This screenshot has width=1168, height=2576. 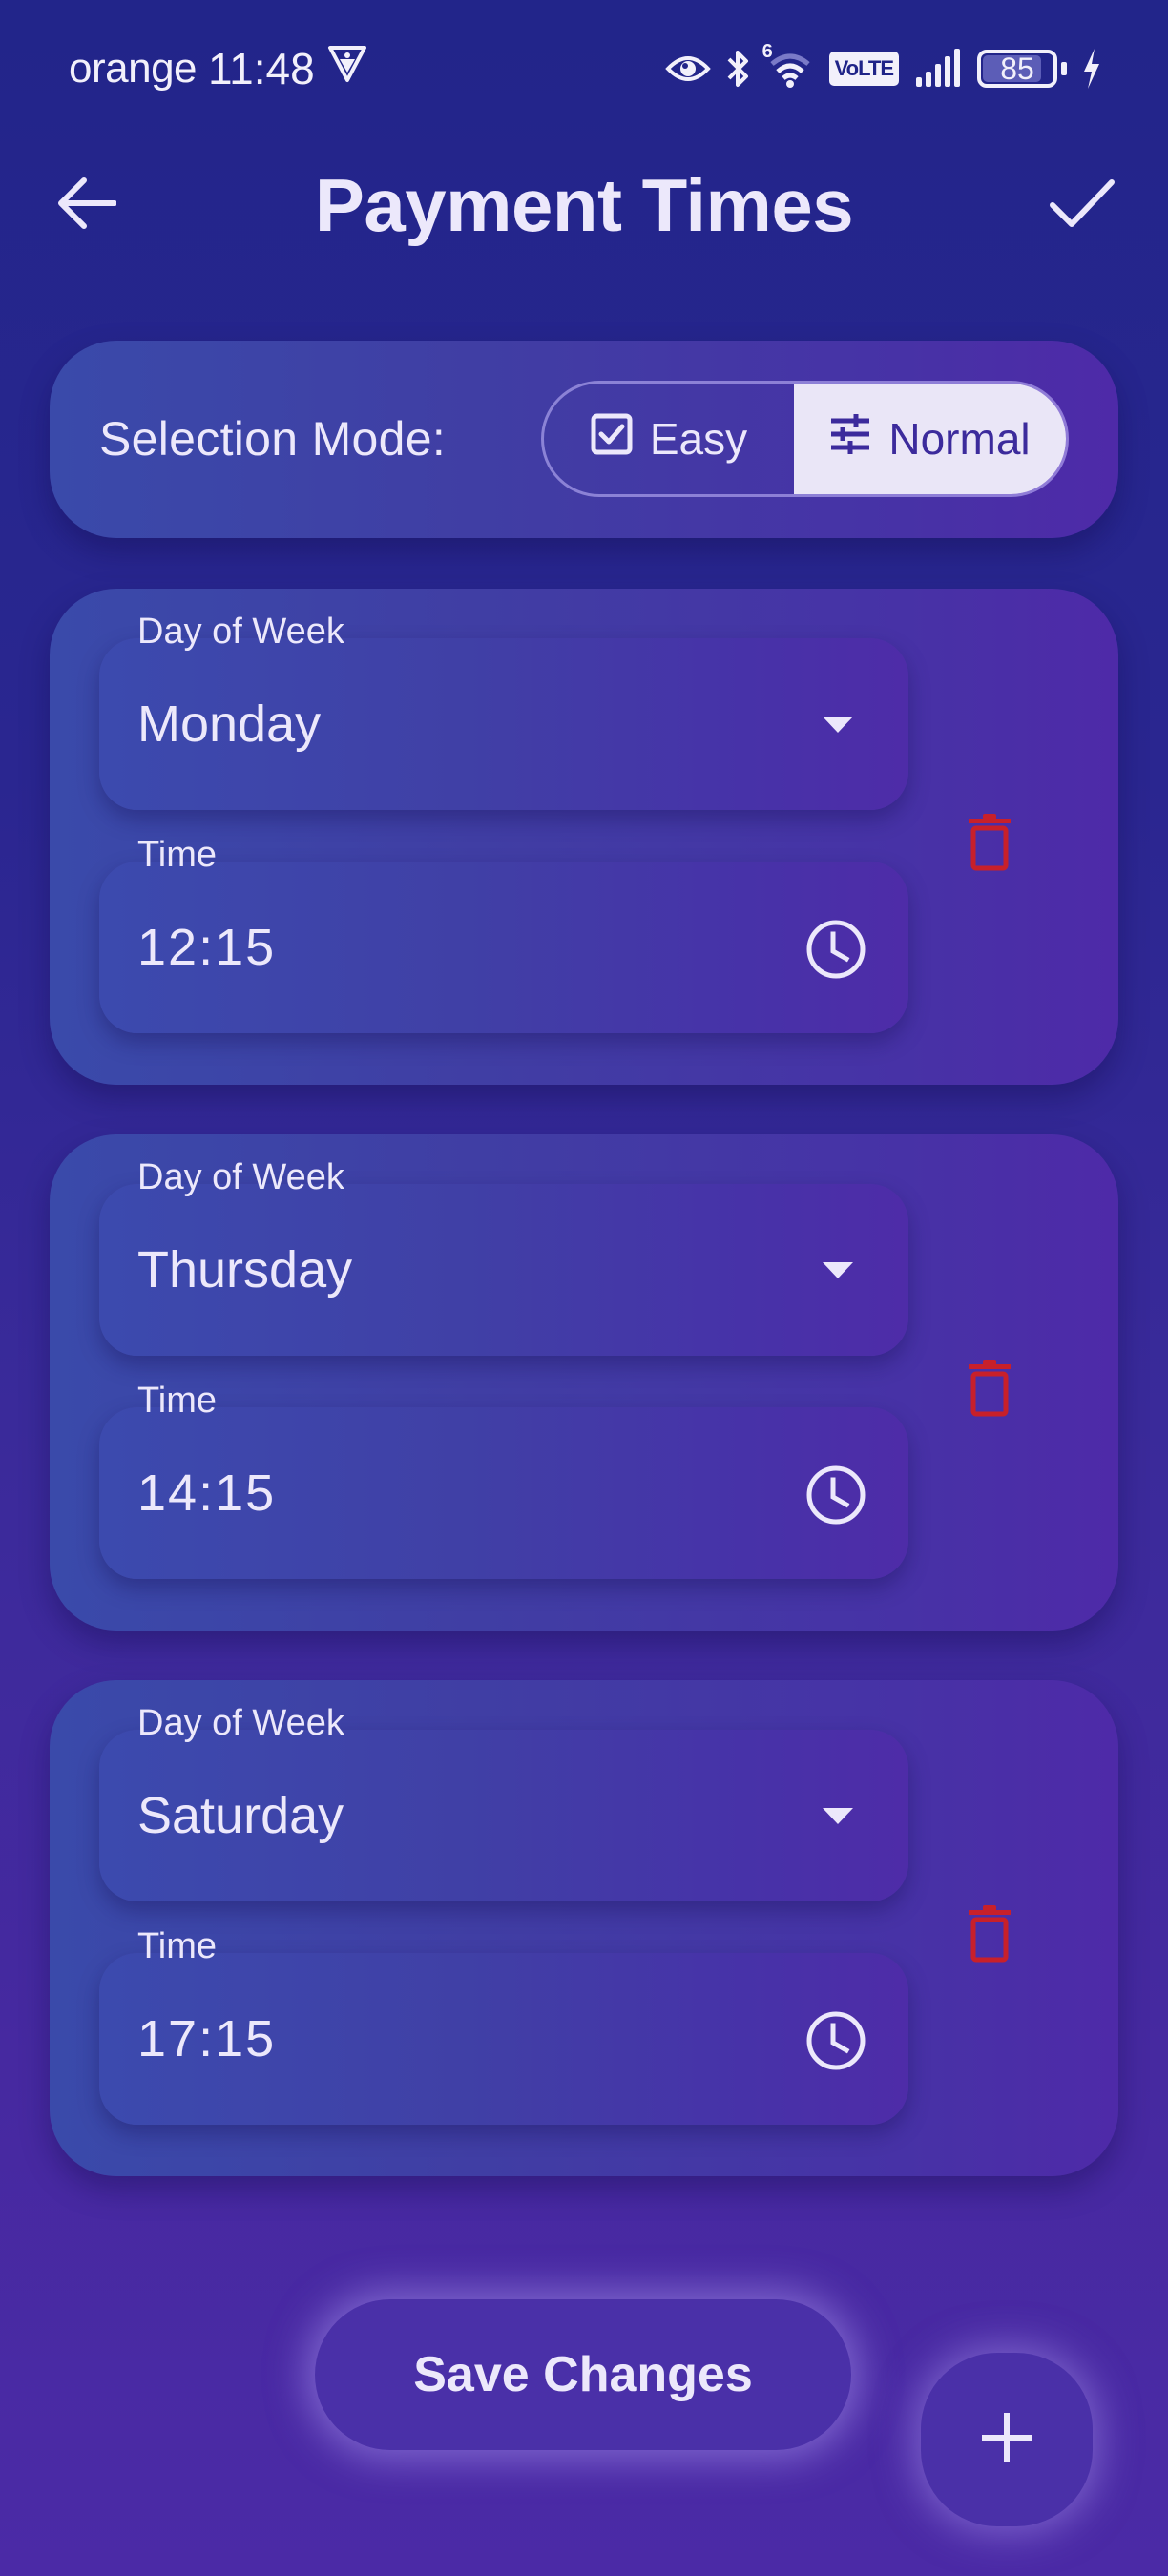 I want to click on wifi-icon: 6, so click(x=788, y=65).